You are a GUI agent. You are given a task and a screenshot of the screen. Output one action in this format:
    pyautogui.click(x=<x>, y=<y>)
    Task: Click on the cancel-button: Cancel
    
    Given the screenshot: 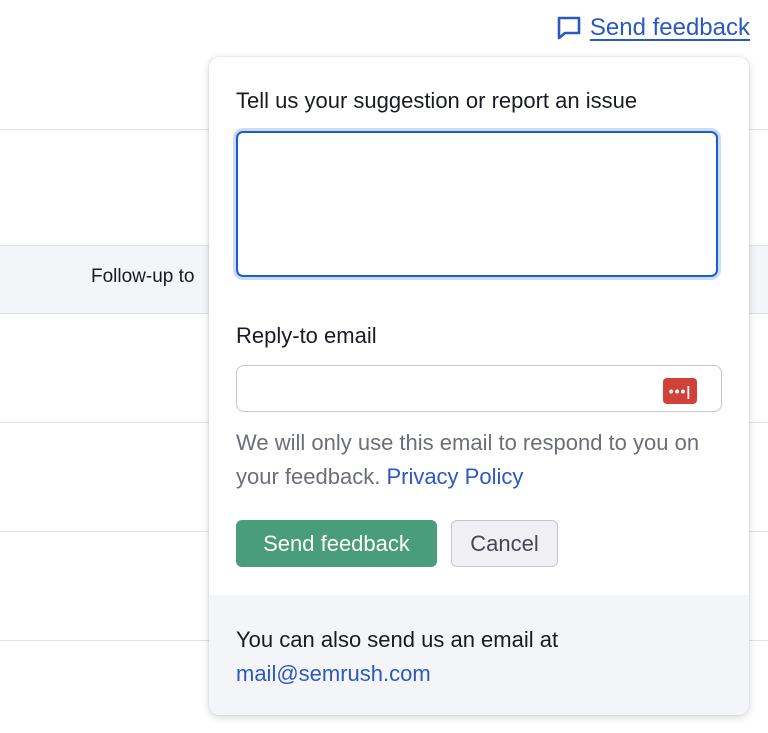 What is the action you would take?
    pyautogui.click(x=504, y=543)
    